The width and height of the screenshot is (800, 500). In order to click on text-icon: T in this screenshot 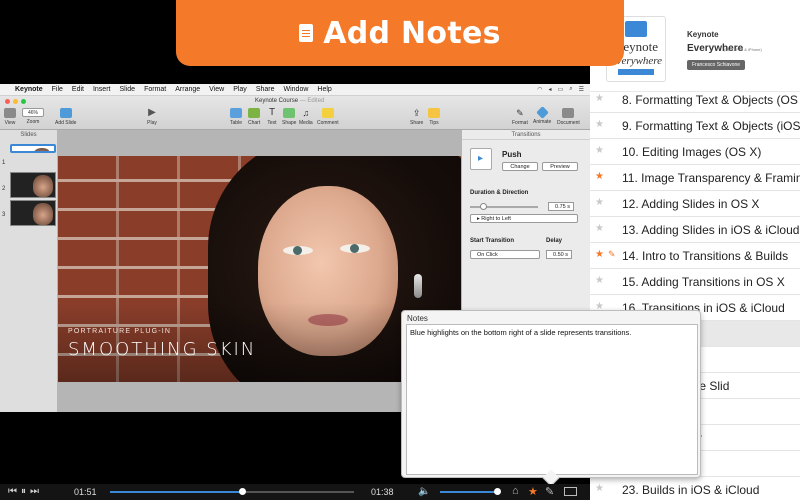, I will do `click(272, 112)`.